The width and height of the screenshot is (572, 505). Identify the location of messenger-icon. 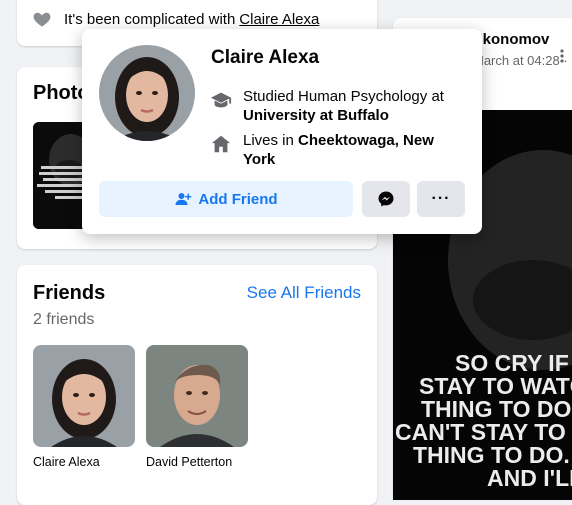
(386, 199).